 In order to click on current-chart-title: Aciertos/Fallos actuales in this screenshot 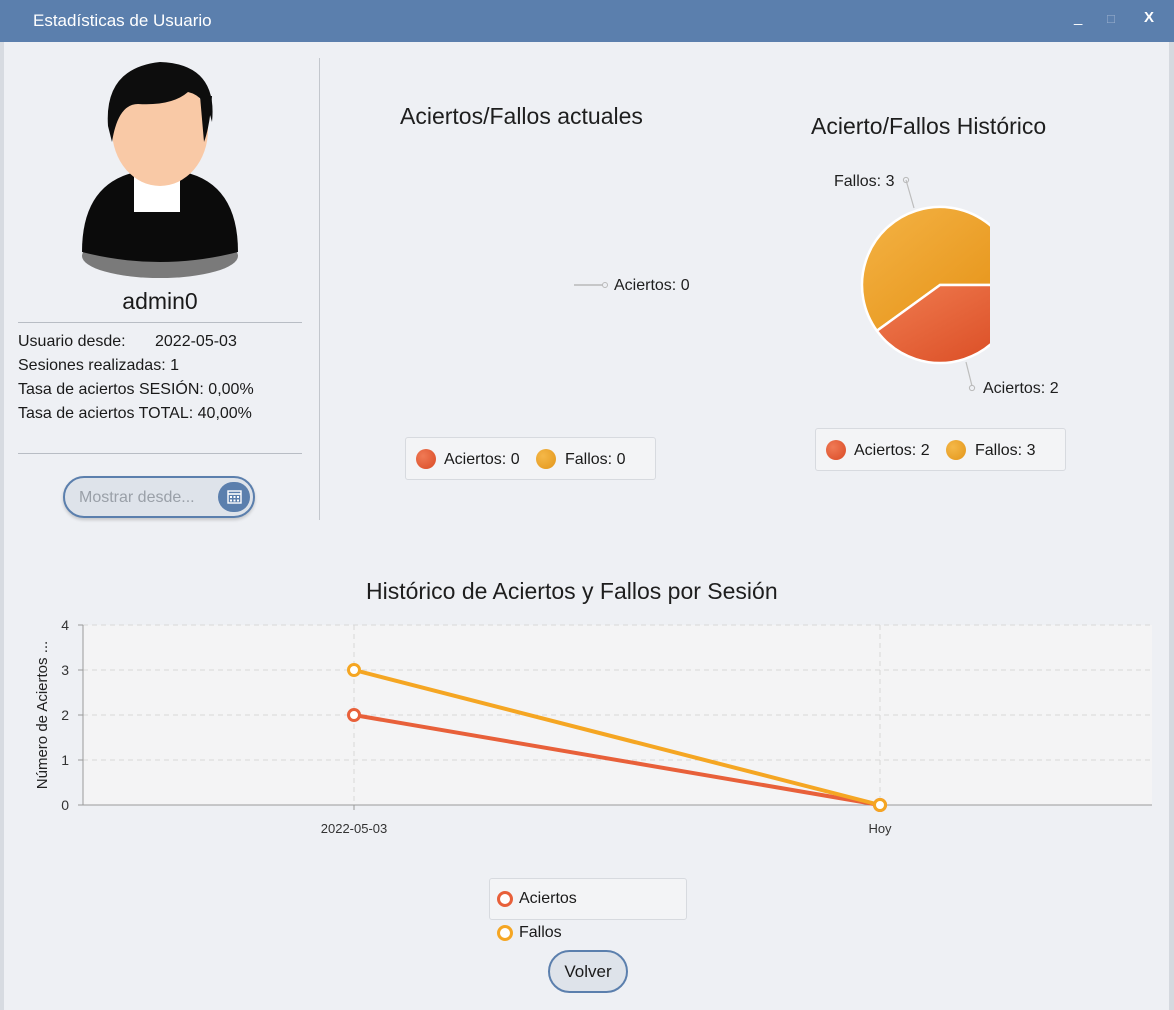, I will do `click(521, 116)`.